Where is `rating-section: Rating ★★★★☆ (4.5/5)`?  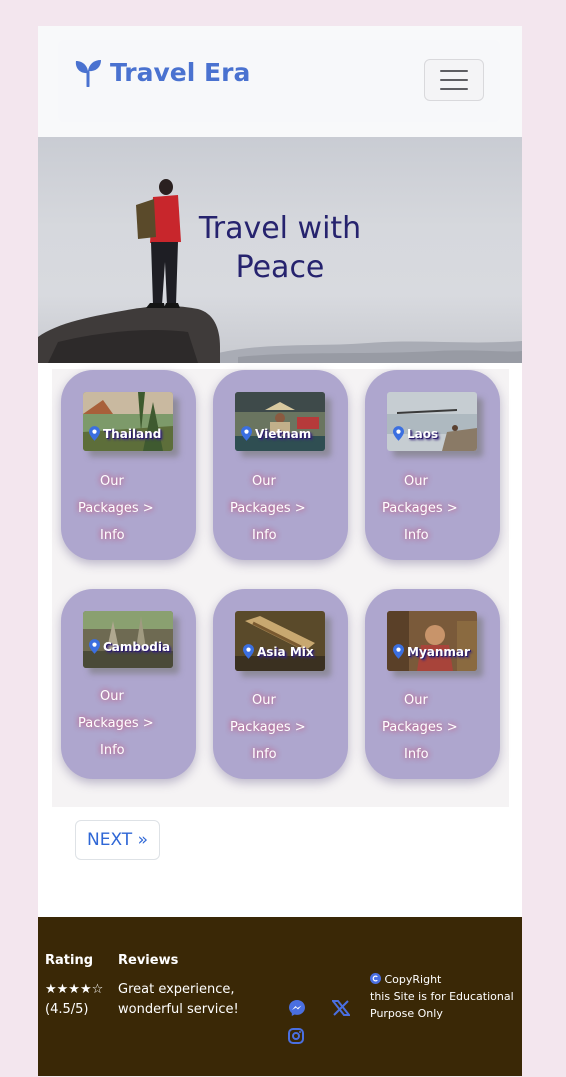 rating-section: Rating ★★★★☆ (4.5/5) is located at coordinates (74, 985).